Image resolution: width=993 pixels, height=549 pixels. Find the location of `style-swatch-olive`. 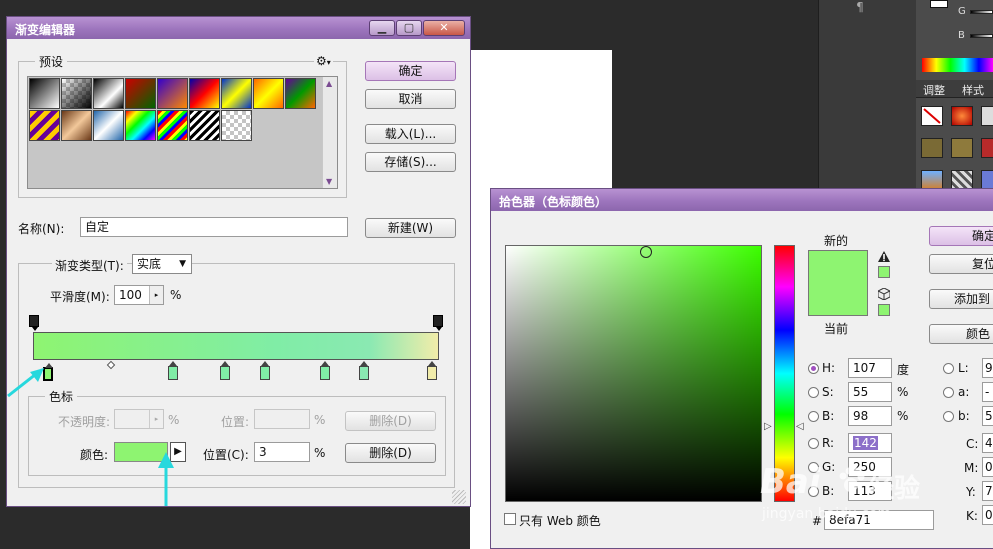

style-swatch-olive is located at coordinates (932, 148).